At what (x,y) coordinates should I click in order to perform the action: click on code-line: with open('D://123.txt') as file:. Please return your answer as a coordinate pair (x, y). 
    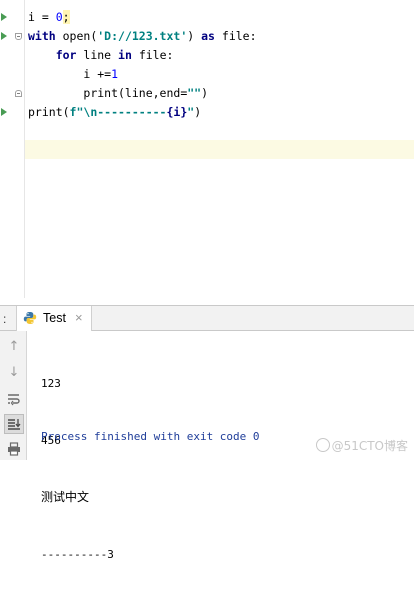
    Looking at the image, I should click on (142, 36).